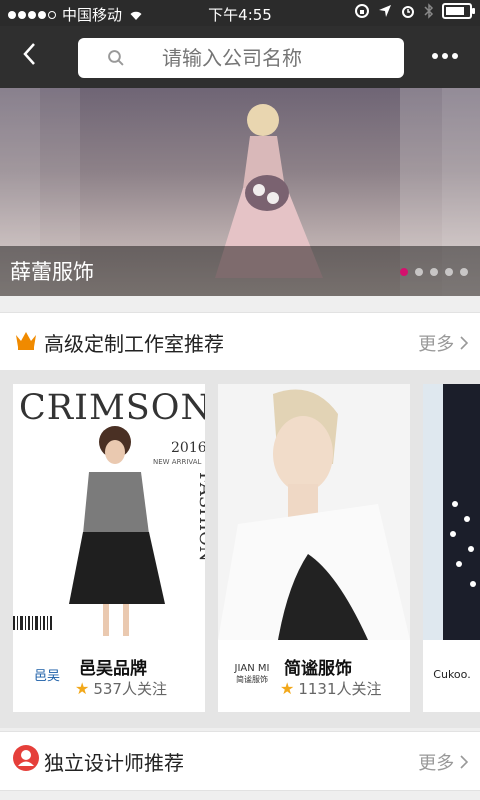  Describe the element at coordinates (113, 669) in the screenshot. I see `brand-name: 邑吴品牌` at that location.